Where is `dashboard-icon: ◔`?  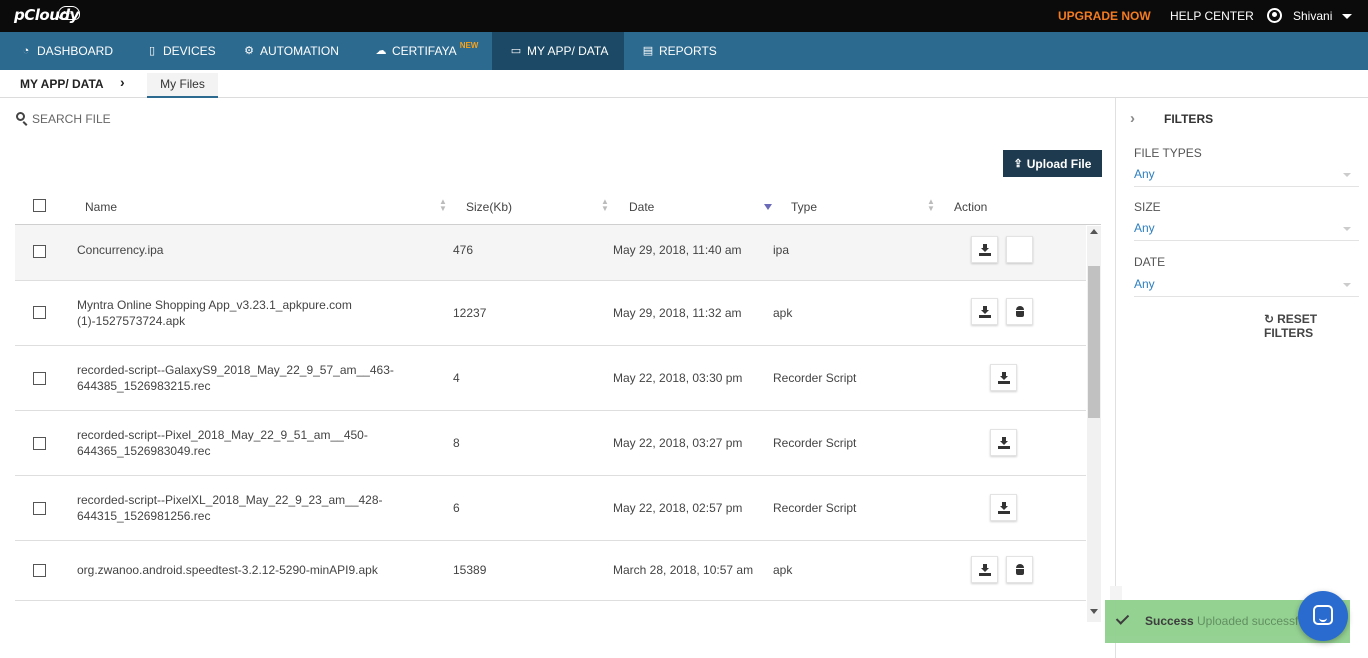 dashboard-icon: ◔ is located at coordinates (26, 51).